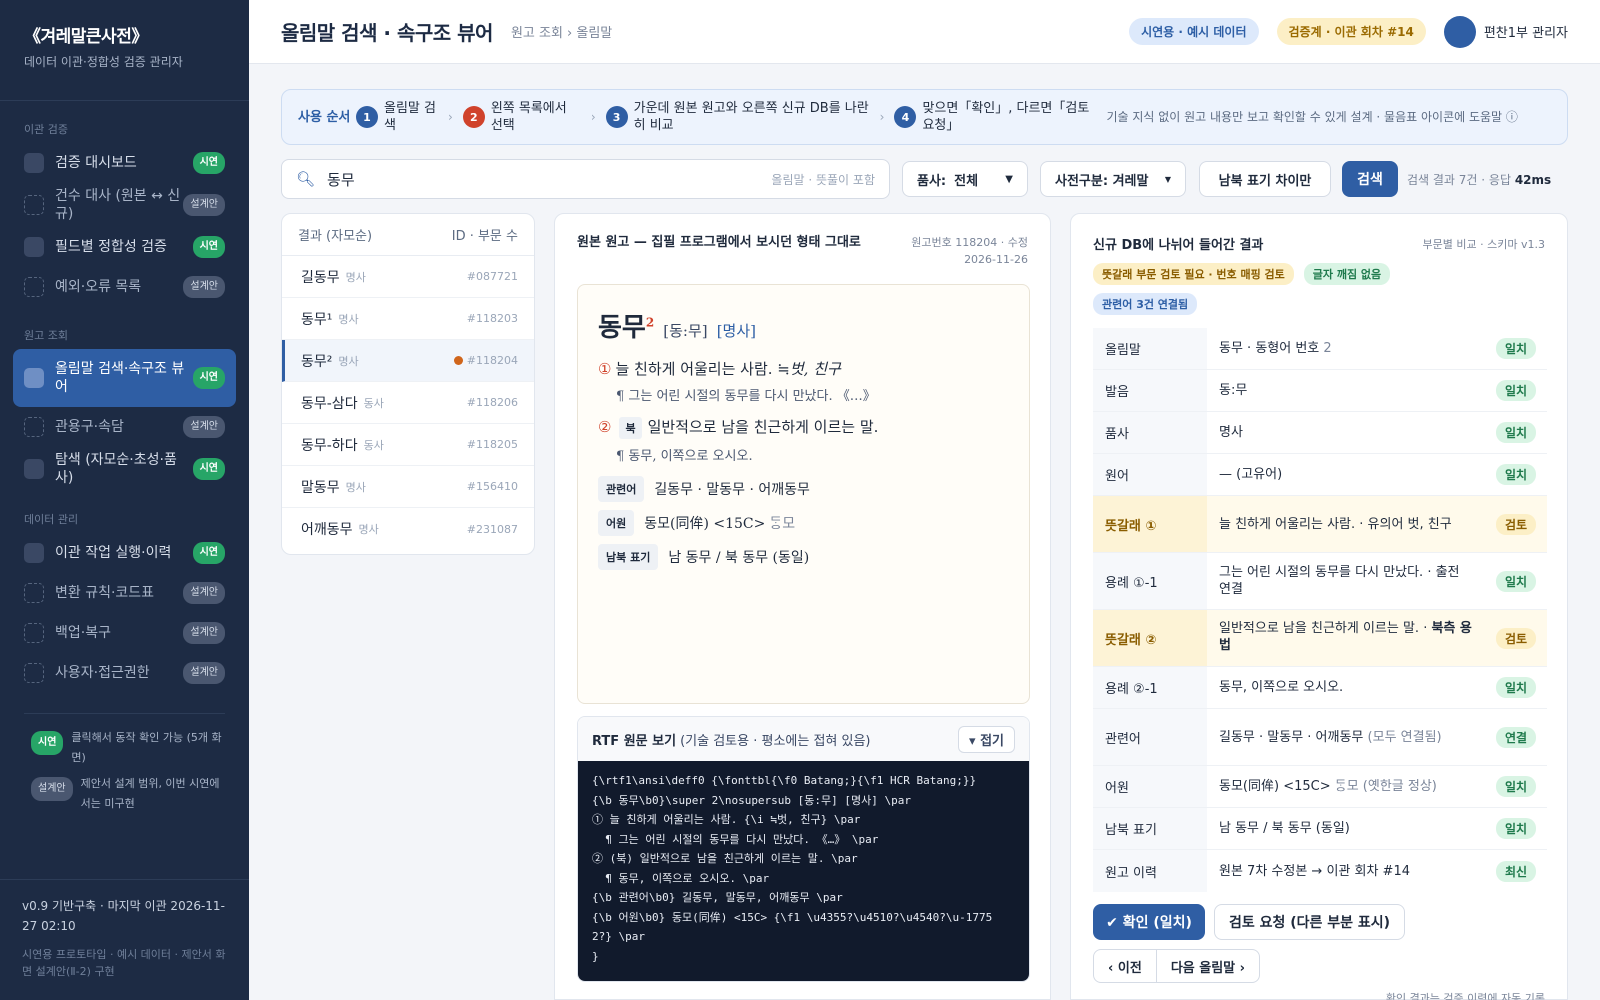 This screenshot has width=1600, height=1000. What do you see at coordinates (932, 181) in the screenshot?
I see `pos-filter-label: 품사:` at bounding box center [932, 181].